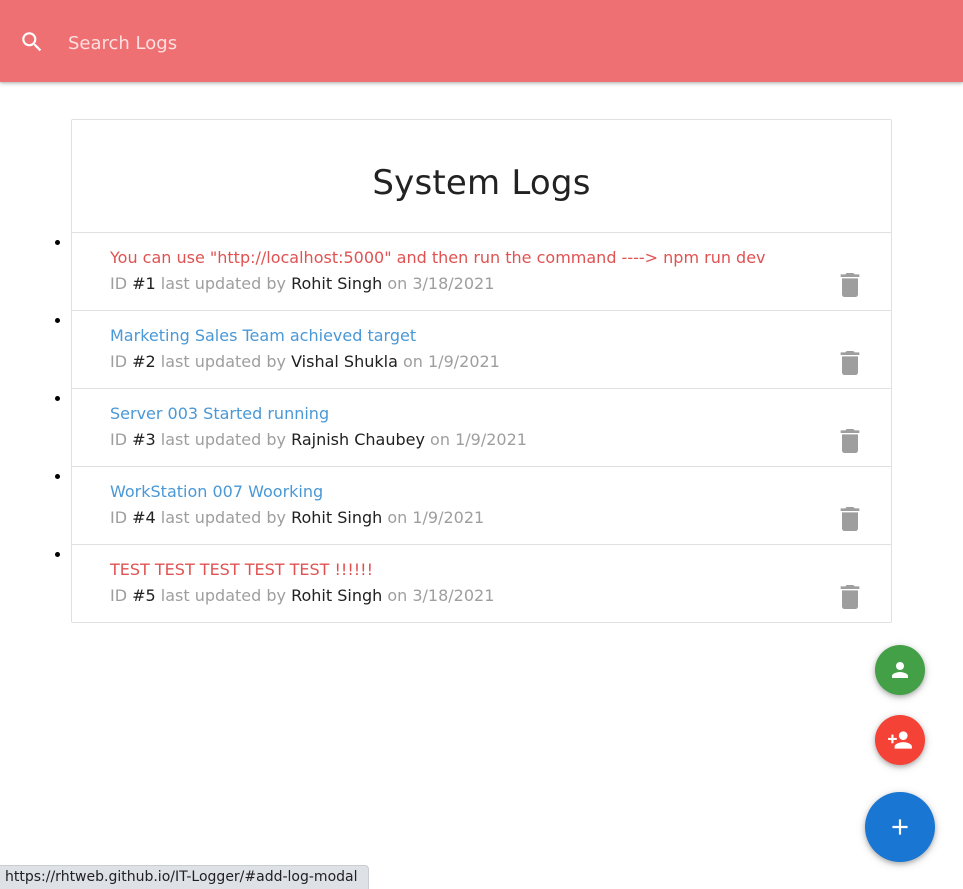 This screenshot has width=963, height=889. I want to click on log-id: #4, so click(144, 517).